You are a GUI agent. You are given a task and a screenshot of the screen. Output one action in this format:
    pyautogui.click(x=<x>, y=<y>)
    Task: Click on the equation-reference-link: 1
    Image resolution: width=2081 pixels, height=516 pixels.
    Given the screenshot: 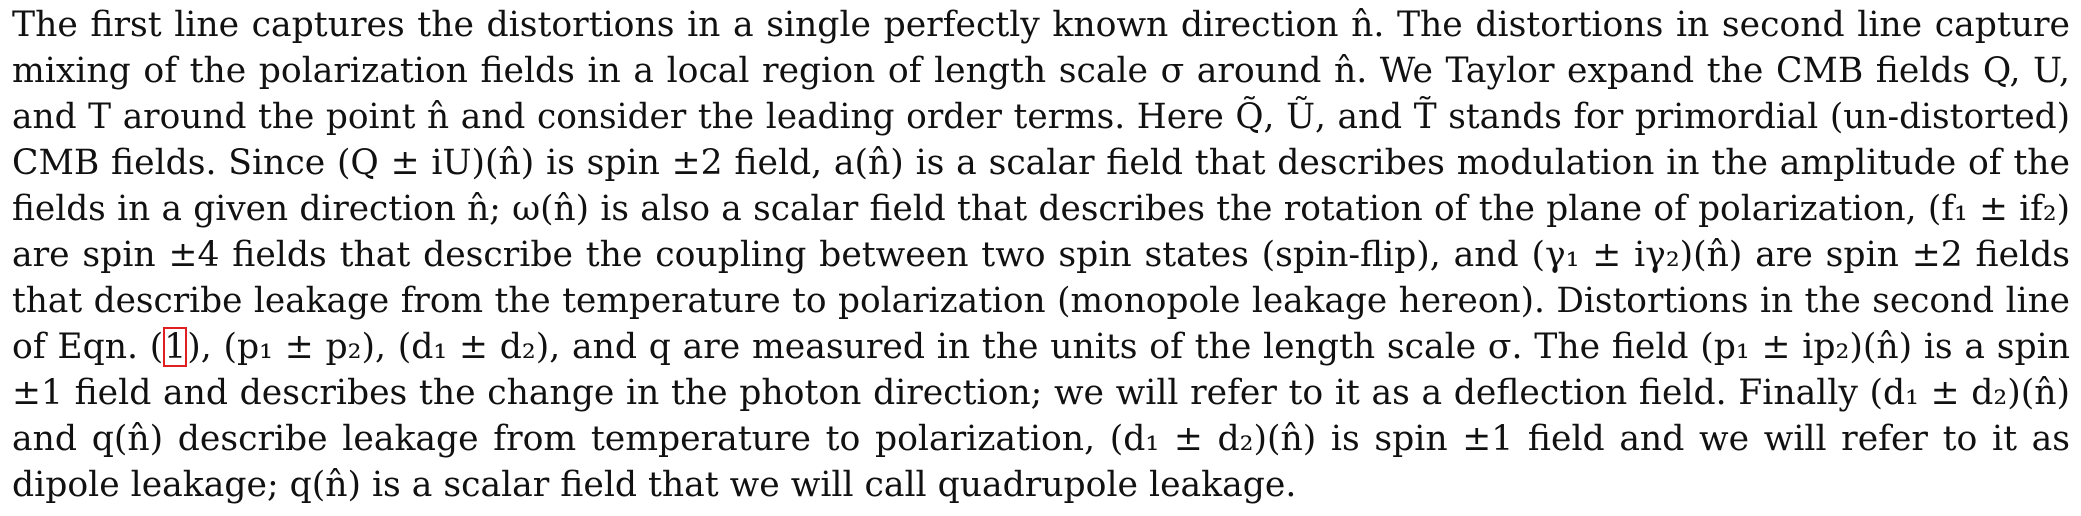 What is the action you would take?
    pyautogui.click(x=175, y=347)
    